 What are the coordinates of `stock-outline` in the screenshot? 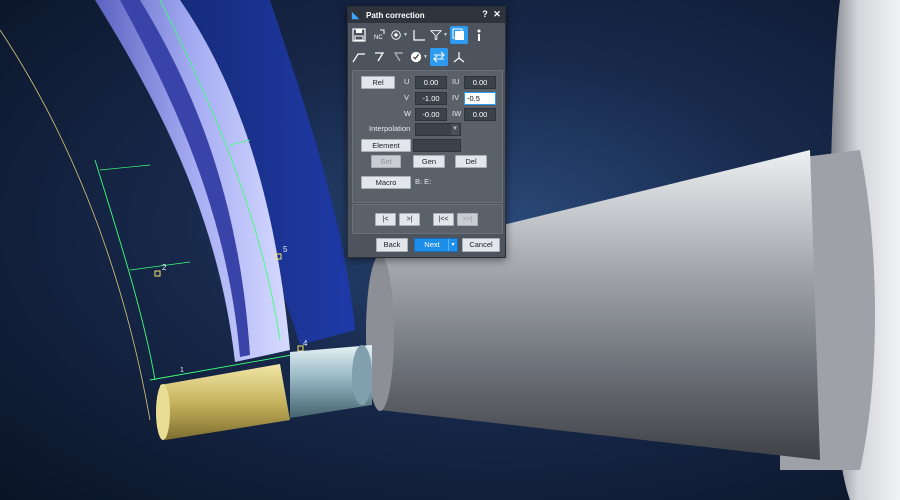 It's located at (75, 225).